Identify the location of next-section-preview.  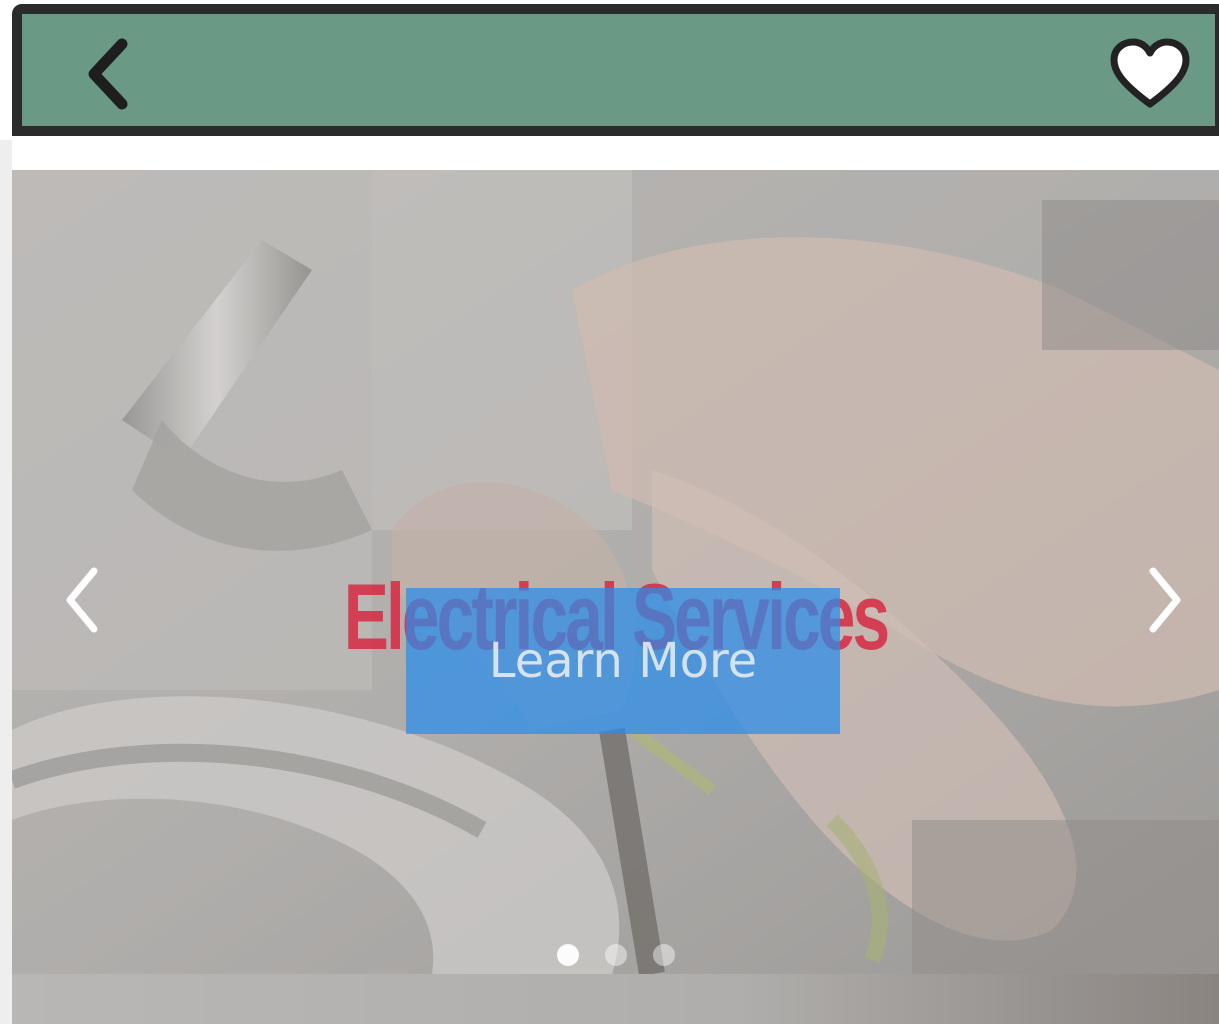
(615, 999).